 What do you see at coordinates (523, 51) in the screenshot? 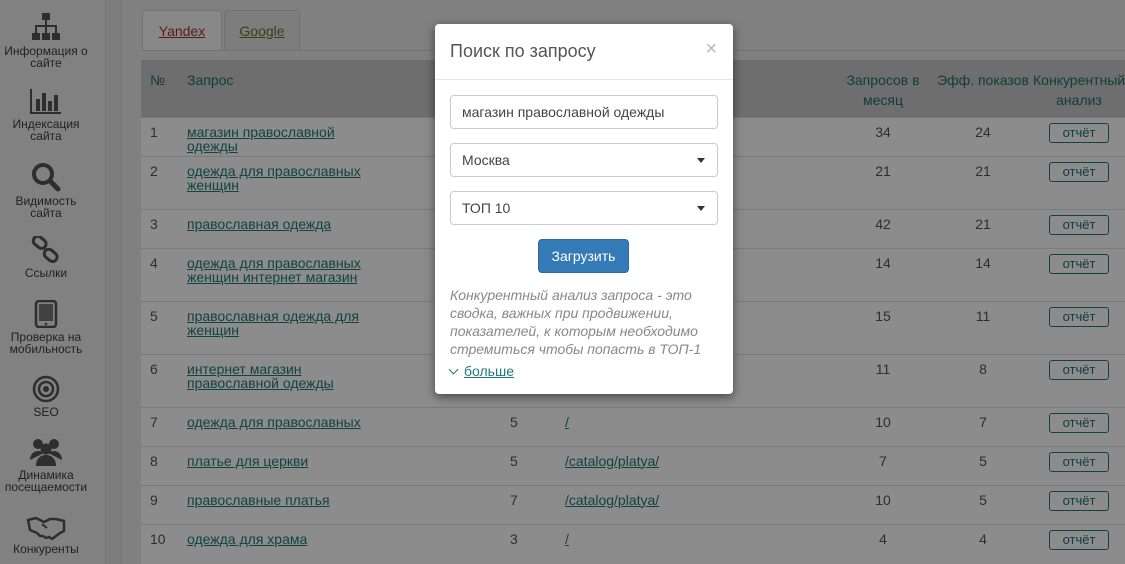
I see `modal-title: Поиск по запросу` at bounding box center [523, 51].